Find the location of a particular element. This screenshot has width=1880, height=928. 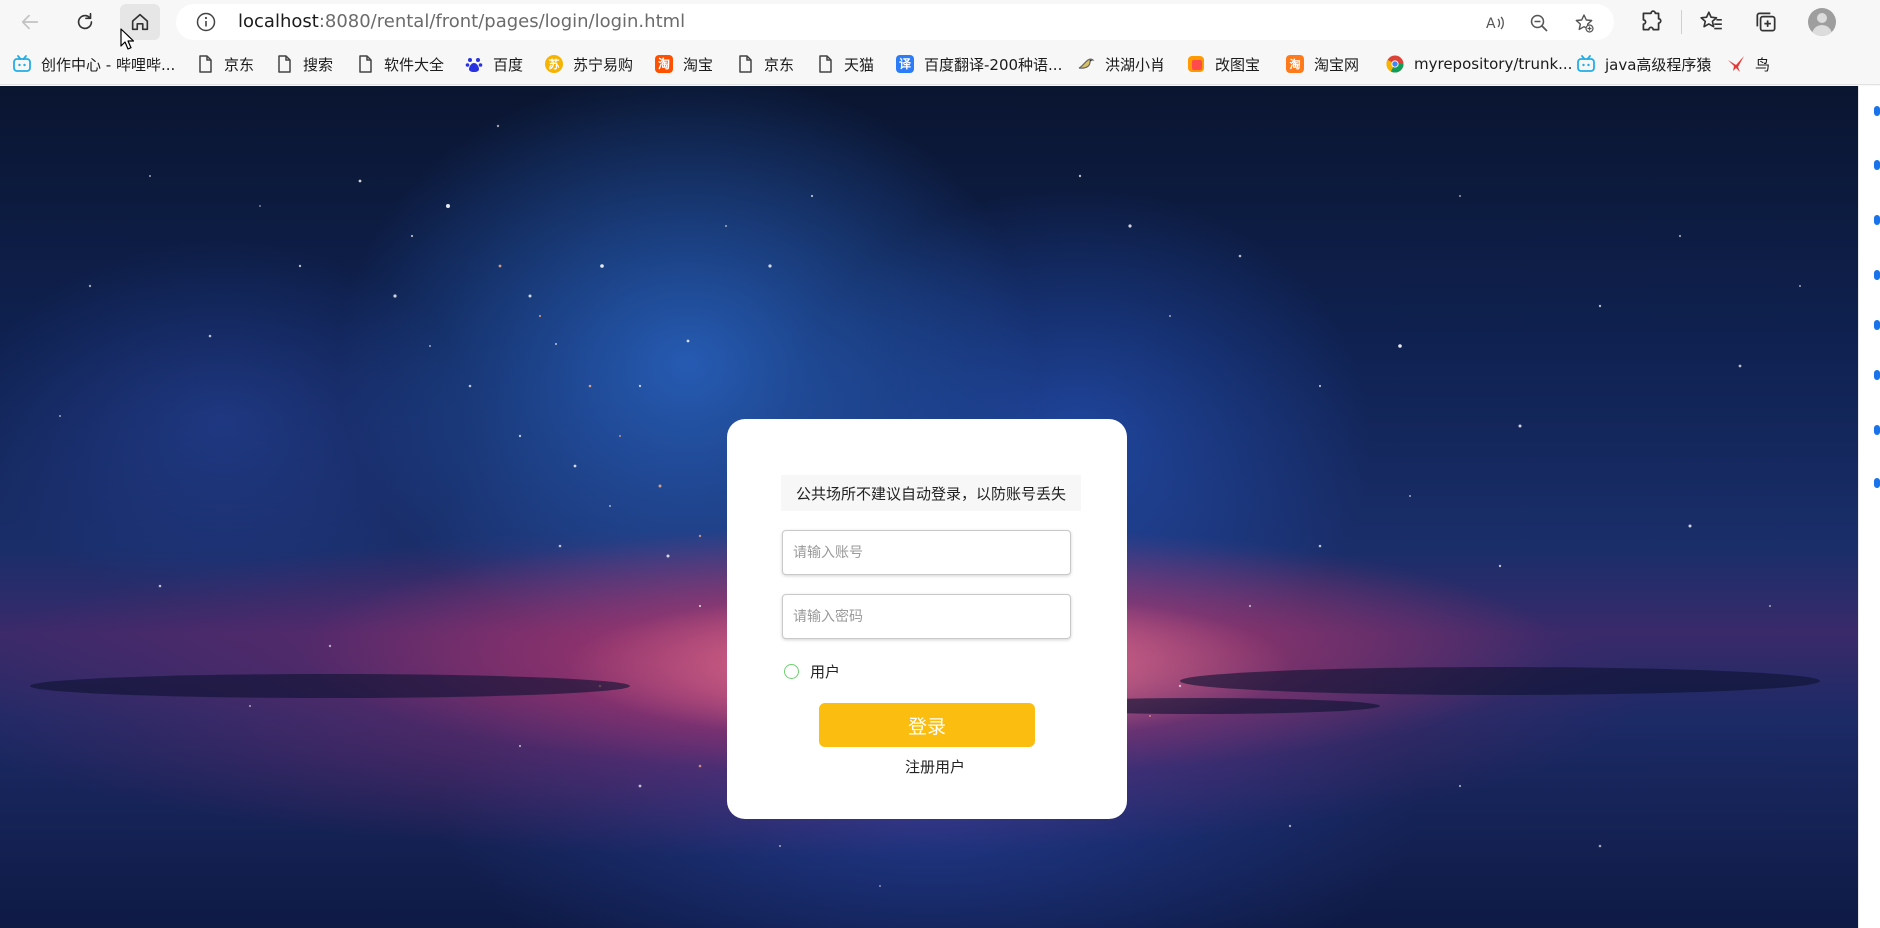

read-aloud-icon: A is located at coordinates (1495, 23).